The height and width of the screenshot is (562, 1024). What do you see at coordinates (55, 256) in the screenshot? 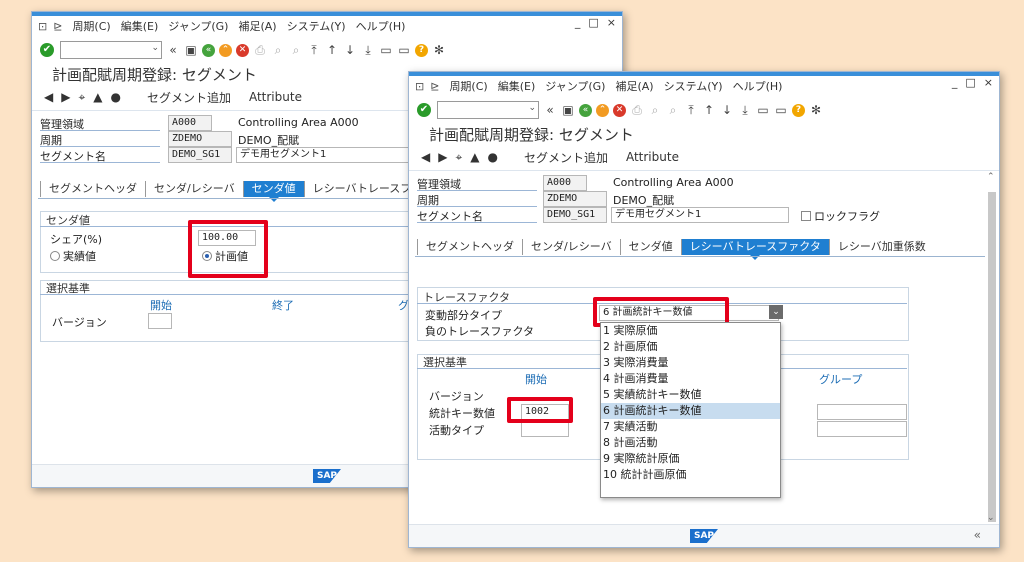
I see `radio-button` at bounding box center [55, 256].